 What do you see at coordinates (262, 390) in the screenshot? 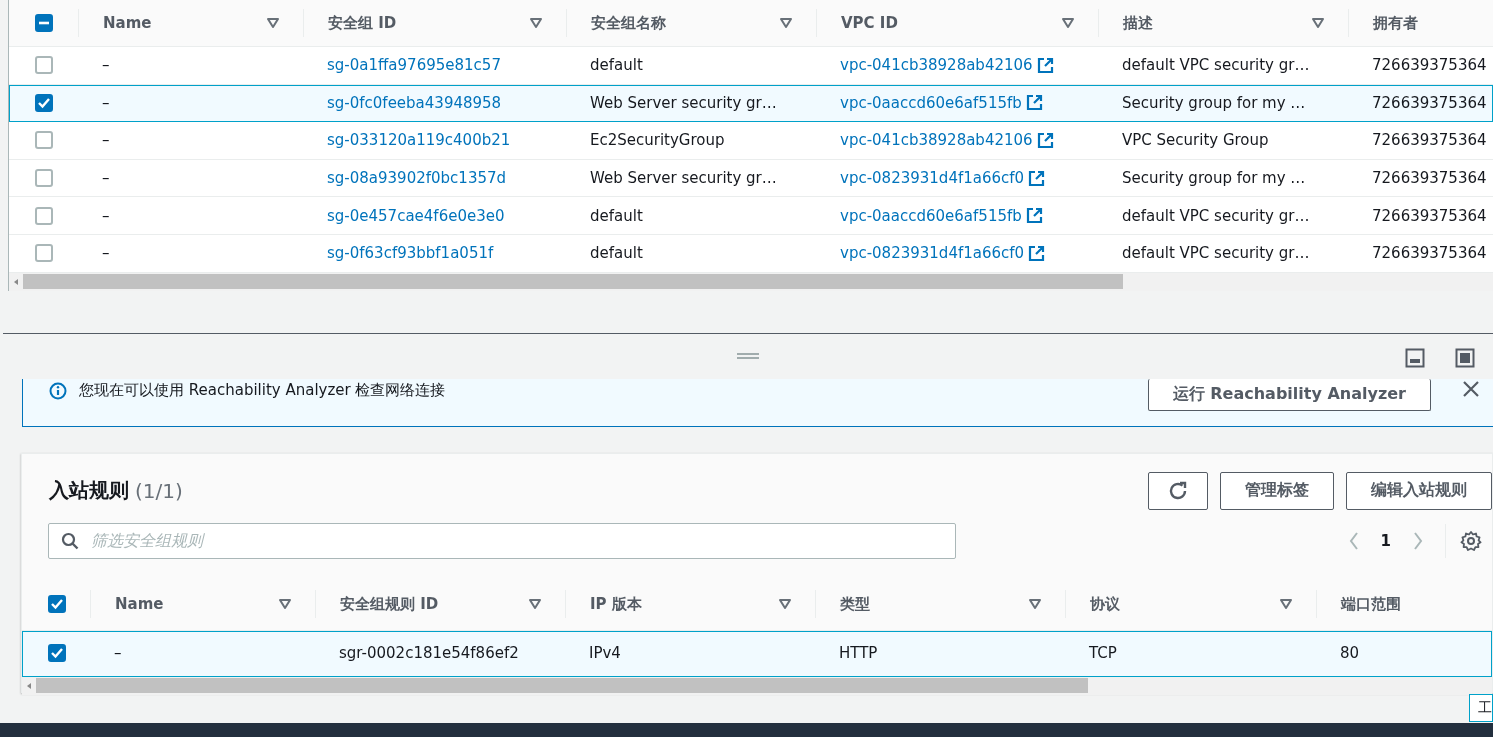
I see `info-message: 您现在可以使用 Reachability Analyzer 检查网络连接` at bounding box center [262, 390].